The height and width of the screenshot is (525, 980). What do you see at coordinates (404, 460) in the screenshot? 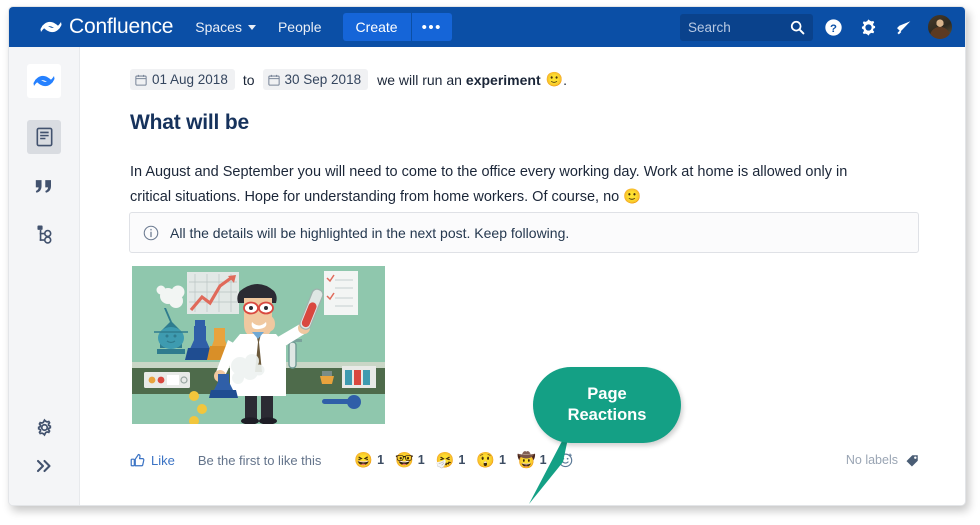
I see `nerd-face-icon: 🤓` at bounding box center [404, 460].